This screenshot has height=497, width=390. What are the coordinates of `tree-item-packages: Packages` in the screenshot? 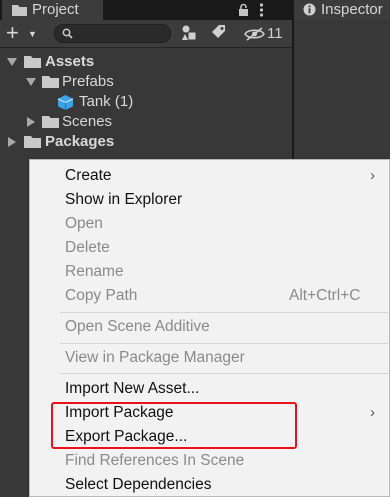 It's located at (146, 142).